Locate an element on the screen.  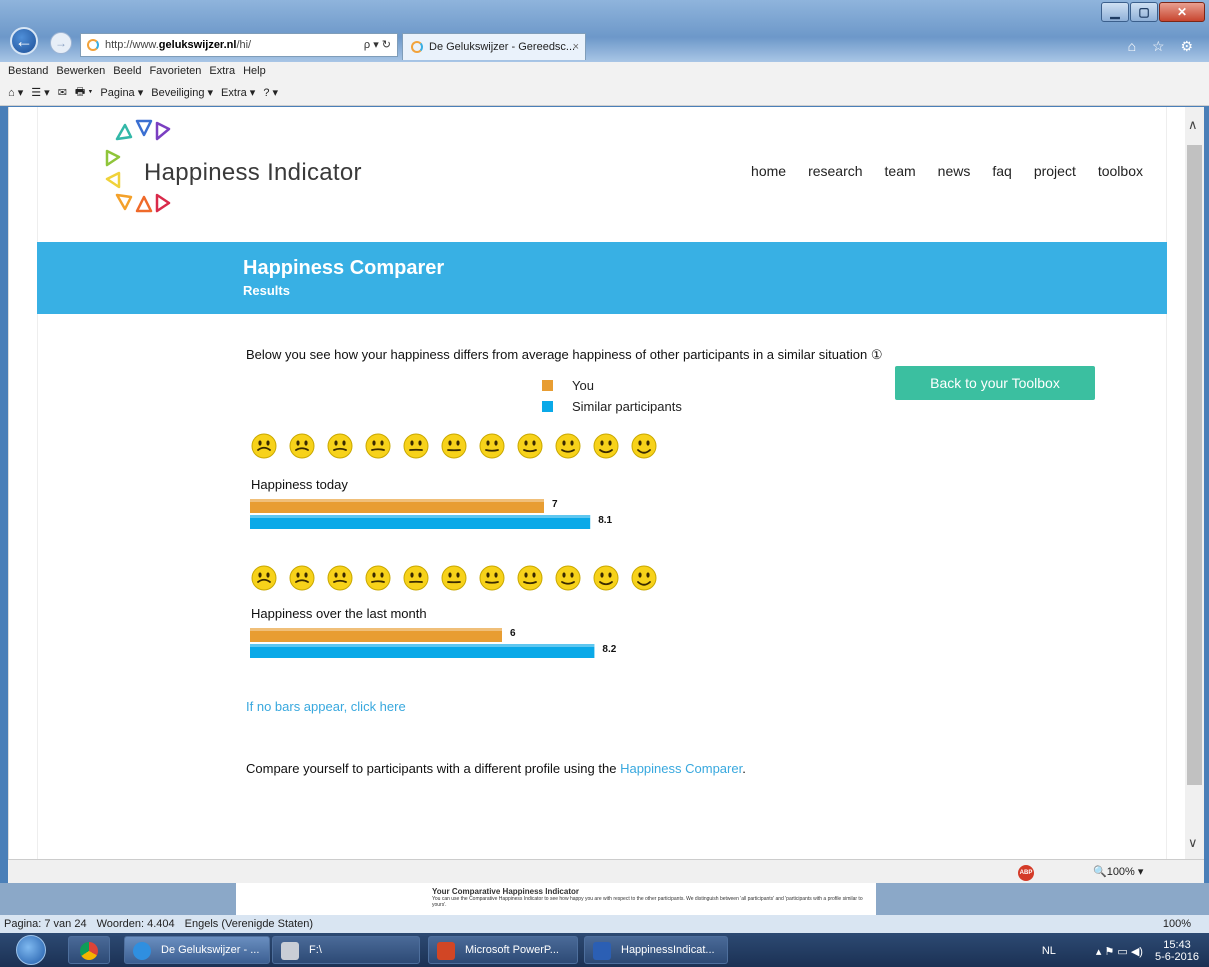
address-bar: http://www.gelukswijzer.nl/hi/ ρ ▾ ↻ is located at coordinates (239, 45).